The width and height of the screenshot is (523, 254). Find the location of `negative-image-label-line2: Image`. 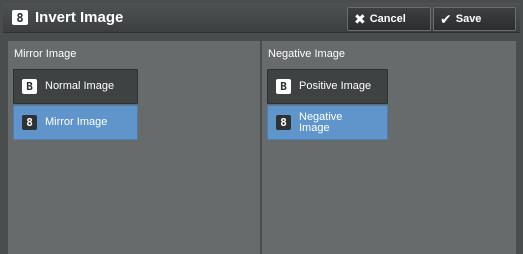

negative-image-label-line2: Image is located at coordinates (314, 127).